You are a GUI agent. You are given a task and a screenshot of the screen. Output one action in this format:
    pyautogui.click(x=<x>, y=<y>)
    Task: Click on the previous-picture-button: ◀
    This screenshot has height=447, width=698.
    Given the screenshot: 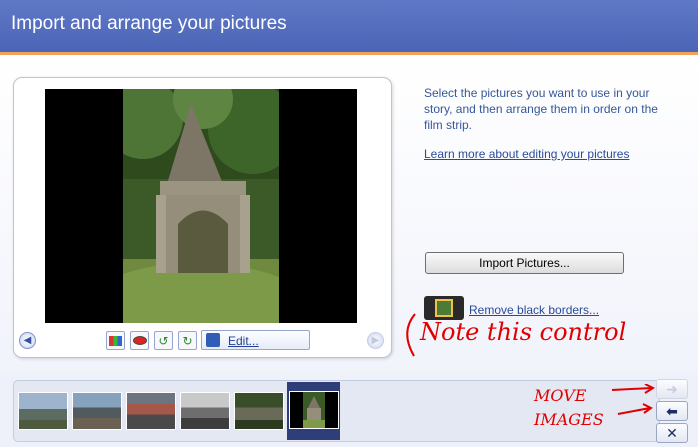 What is the action you would take?
    pyautogui.click(x=27, y=340)
    